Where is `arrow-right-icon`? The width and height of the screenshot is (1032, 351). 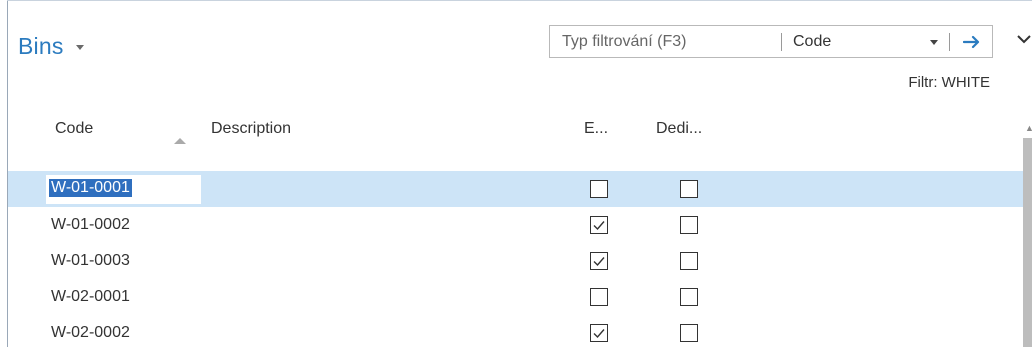
arrow-right-icon is located at coordinates (971, 41).